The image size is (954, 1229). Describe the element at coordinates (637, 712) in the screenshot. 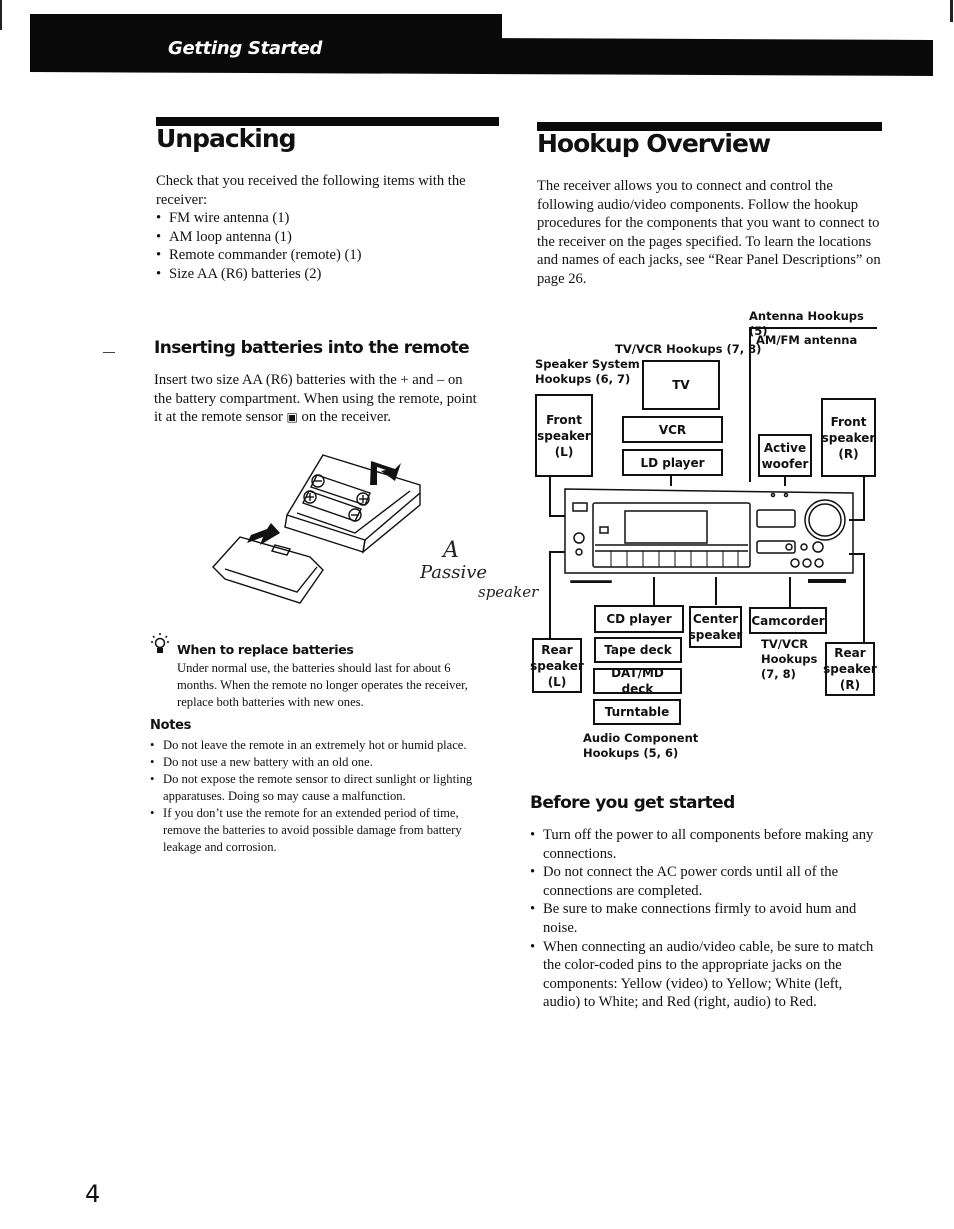

I see `turntable-box: Turntable` at that location.